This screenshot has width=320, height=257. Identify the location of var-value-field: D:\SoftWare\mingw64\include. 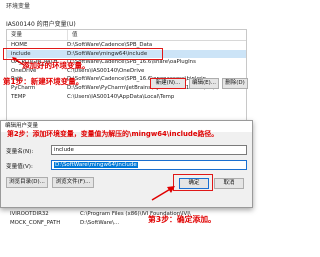
(149, 165).